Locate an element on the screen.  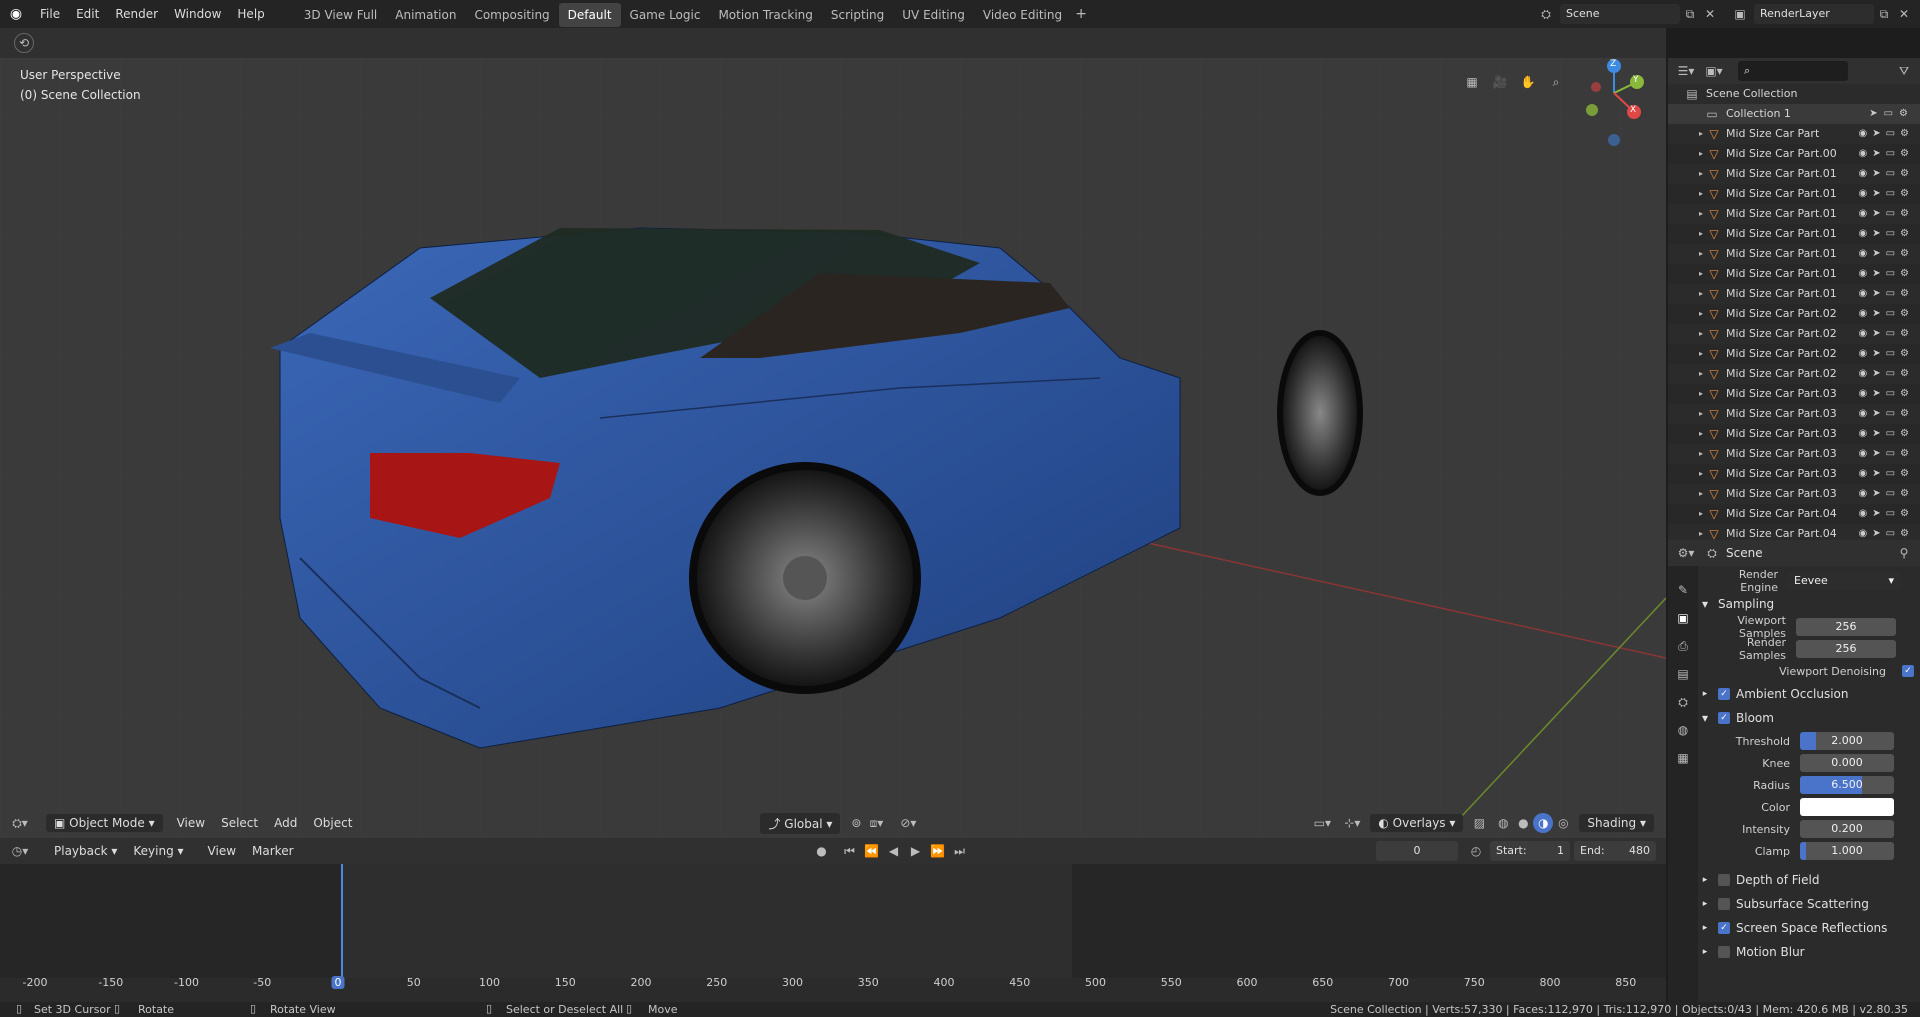
viewport-menu-object: Object is located at coordinates (332, 823).